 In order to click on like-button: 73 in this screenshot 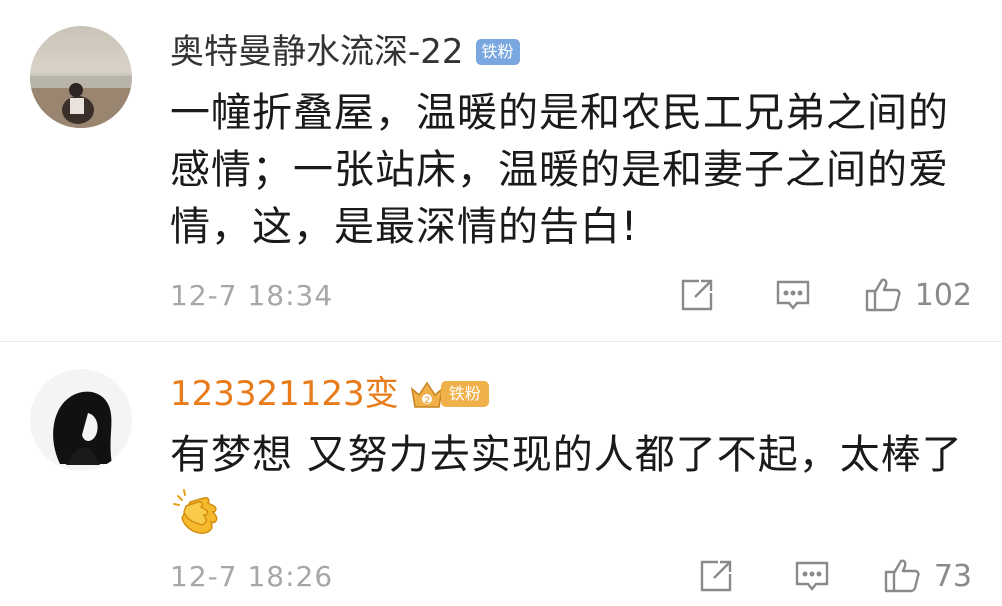, I will do `click(927, 576)`.